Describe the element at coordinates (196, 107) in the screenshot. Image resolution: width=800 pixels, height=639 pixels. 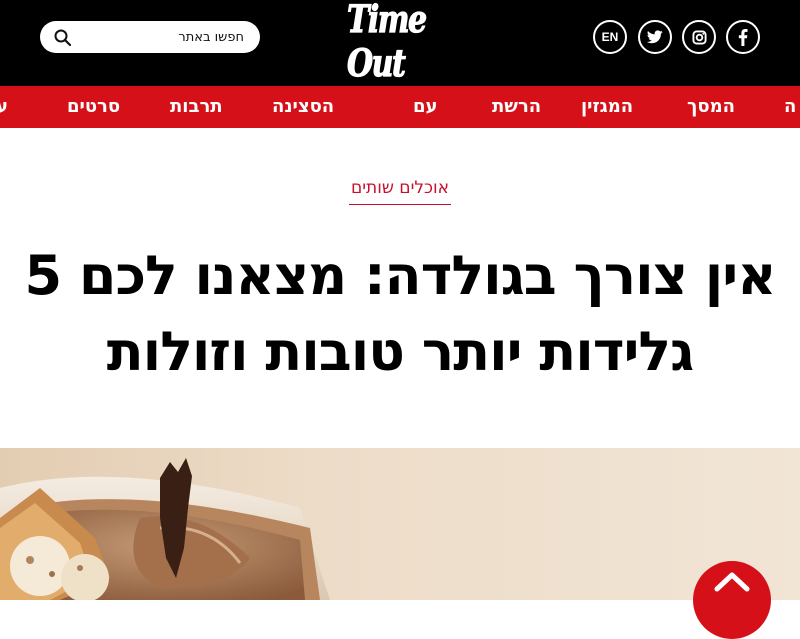
I see `nav-item-culture: תרבות` at that location.